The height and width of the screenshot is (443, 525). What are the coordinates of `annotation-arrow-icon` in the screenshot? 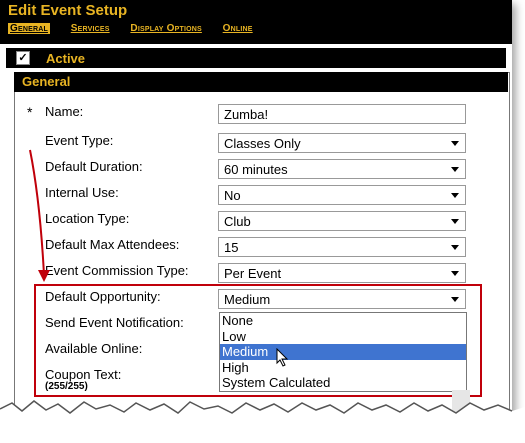 It's located at (39, 215).